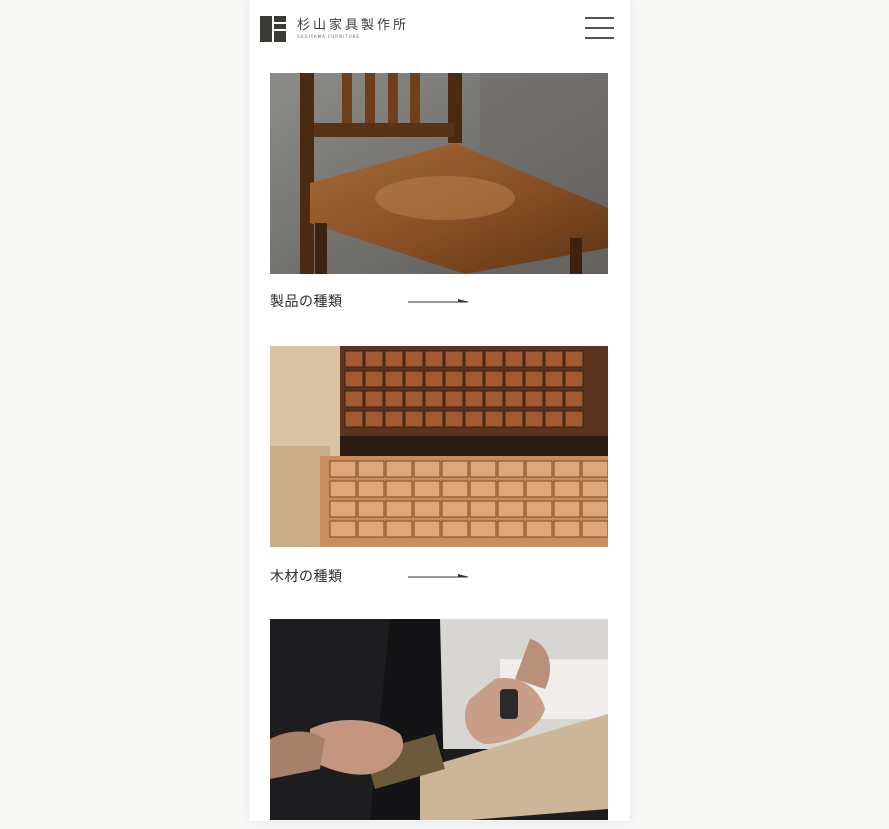 This screenshot has height=829, width=889. I want to click on wood-types-link: 木材の種類, so click(380, 576).